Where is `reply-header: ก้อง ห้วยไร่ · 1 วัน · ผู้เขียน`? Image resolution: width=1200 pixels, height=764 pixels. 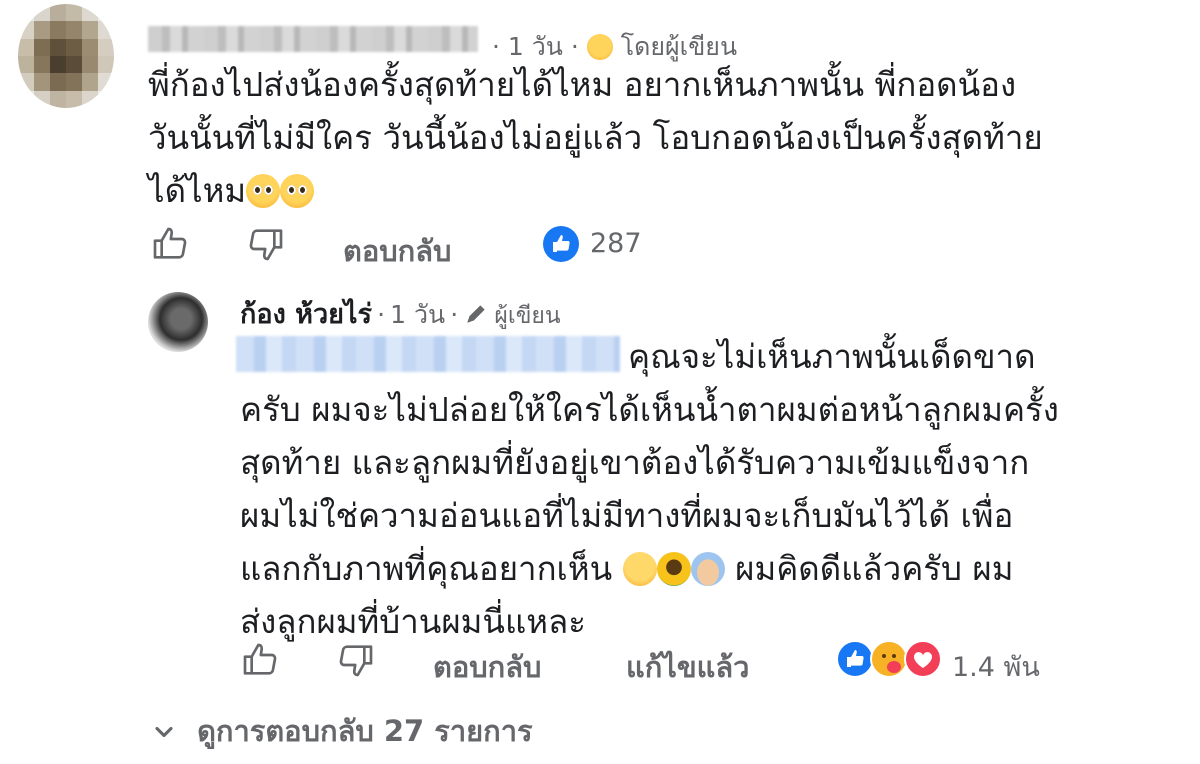
reply-header: ก้อง ห้วยไร่ · 1 วัน · ผู้เขียน is located at coordinates (400, 313).